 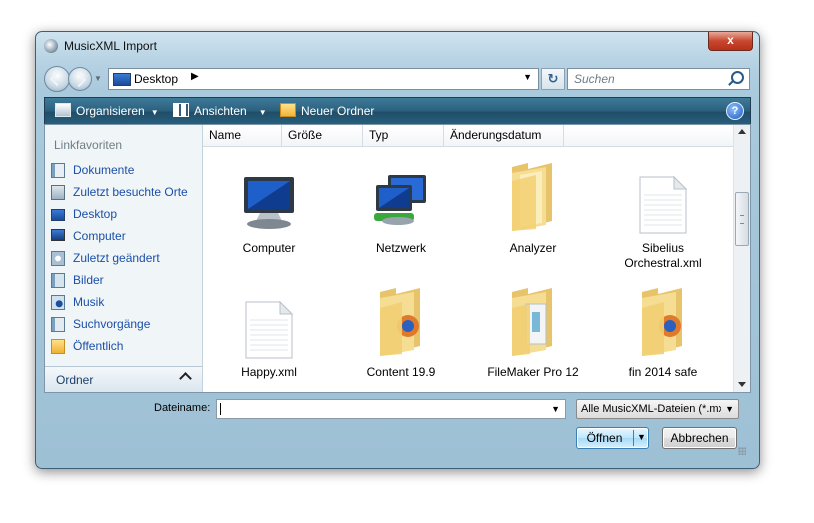 I want to click on file-item-network: Netzwerk, so click(x=401, y=205).